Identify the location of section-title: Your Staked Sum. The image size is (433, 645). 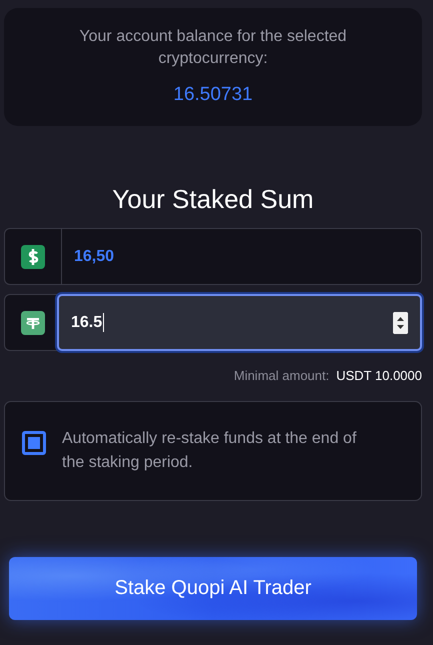
(213, 199).